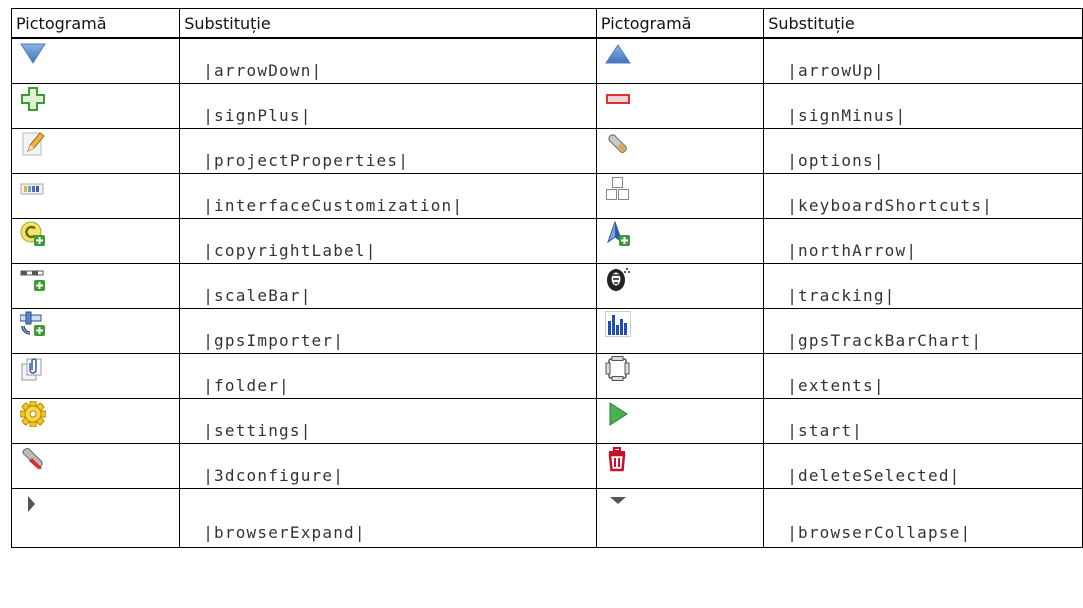 This screenshot has height=608, width=1083. What do you see at coordinates (680, 23) in the screenshot?
I see `header-icon-col-2: Pictogramă` at bounding box center [680, 23].